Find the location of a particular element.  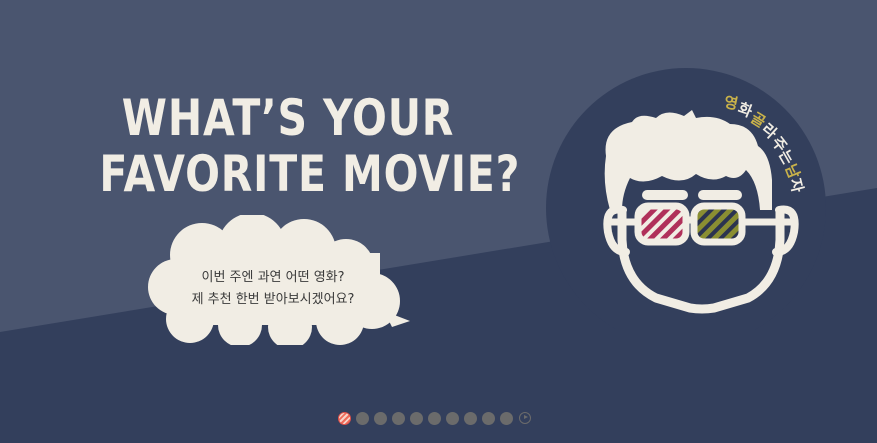

headline: WHAT’S YOUR FAVORITE MOVIE? is located at coordinates (310, 146).